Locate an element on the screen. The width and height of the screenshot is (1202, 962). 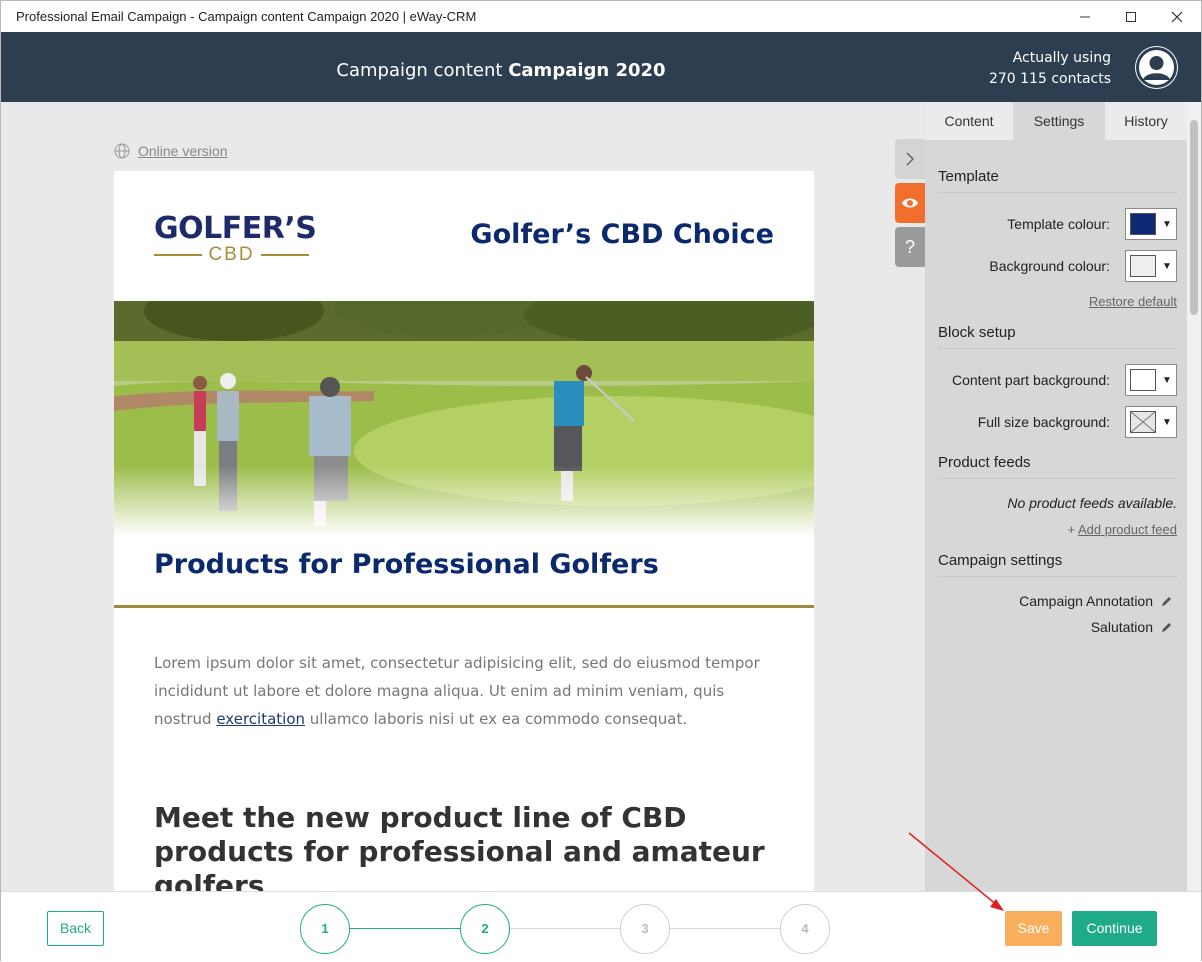
brand-title: Golfer’s CBD Choice is located at coordinates (622, 234).